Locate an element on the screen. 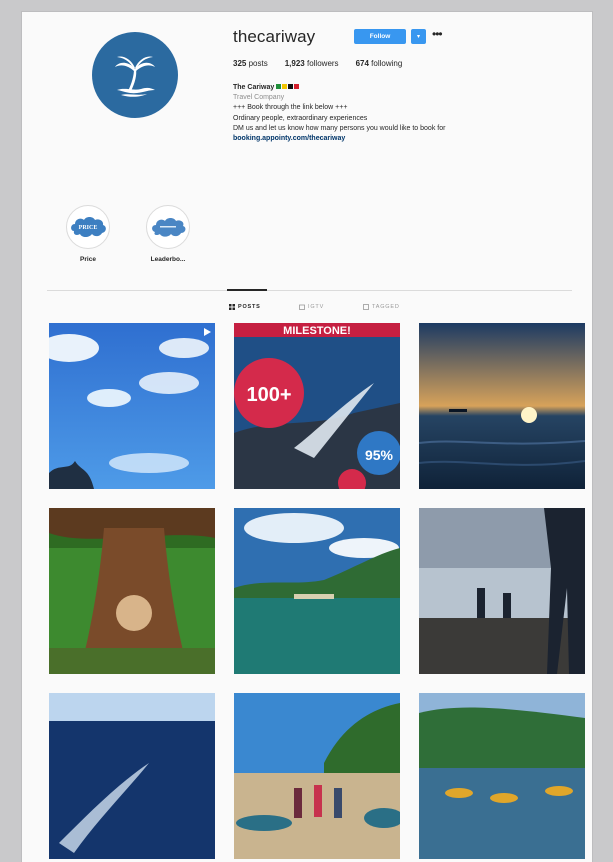 This screenshot has width=613, height=862. tab-label: TAGGED is located at coordinates (386, 307).